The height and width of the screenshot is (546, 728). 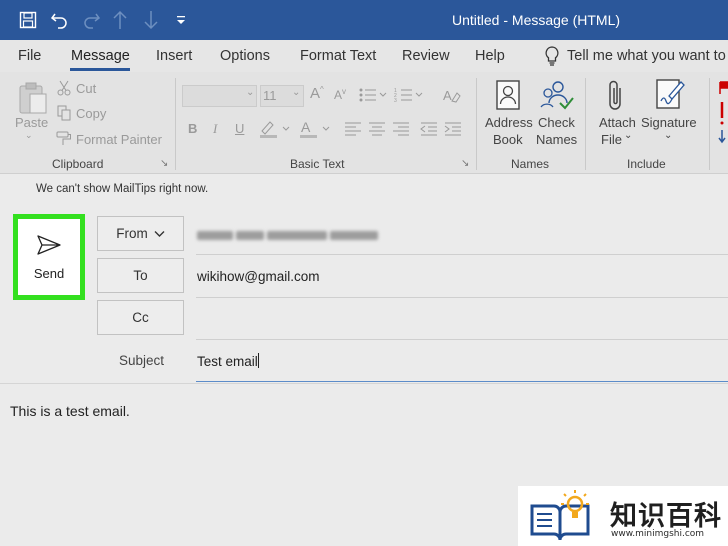 What do you see at coordinates (228, 361) in the screenshot?
I see `subject-field: Test email` at bounding box center [228, 361].